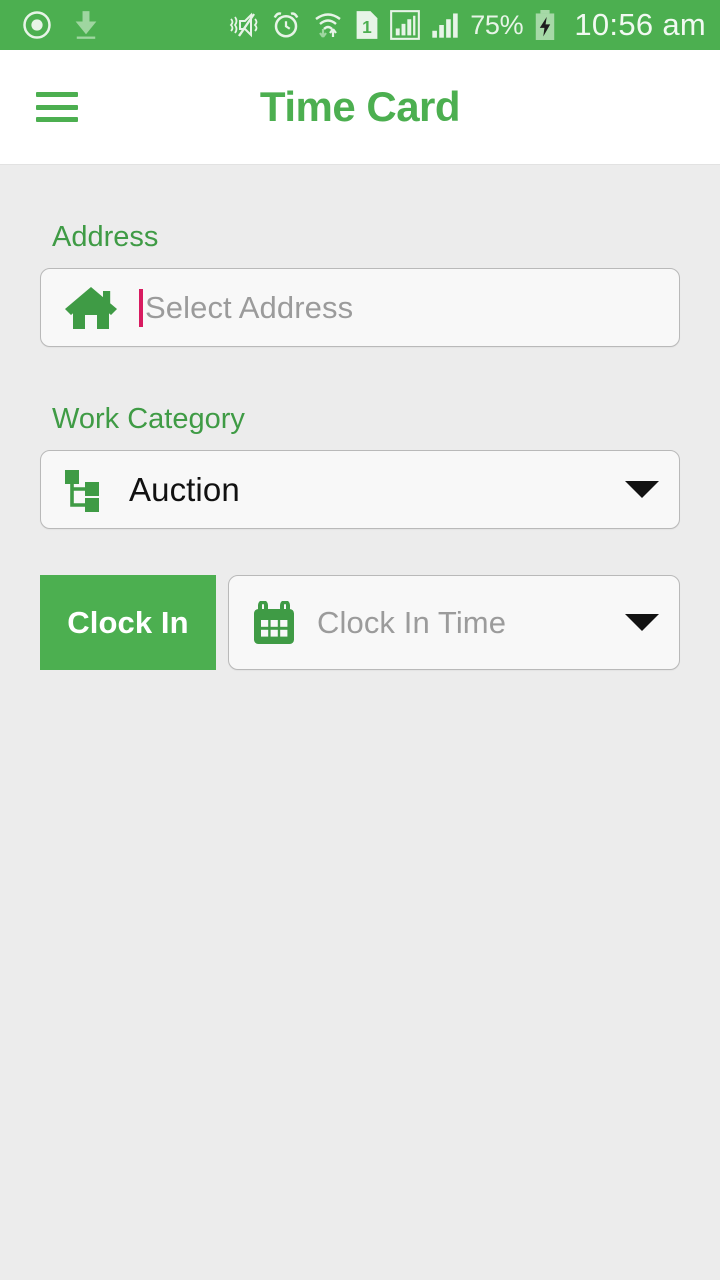 Image resolution: width=720 pixels, height=1280 pixels. What do you see at coordinates (83, 490) in the screenshot?
I see `sitemap-tree-icon` at bounding box center [83, 490].